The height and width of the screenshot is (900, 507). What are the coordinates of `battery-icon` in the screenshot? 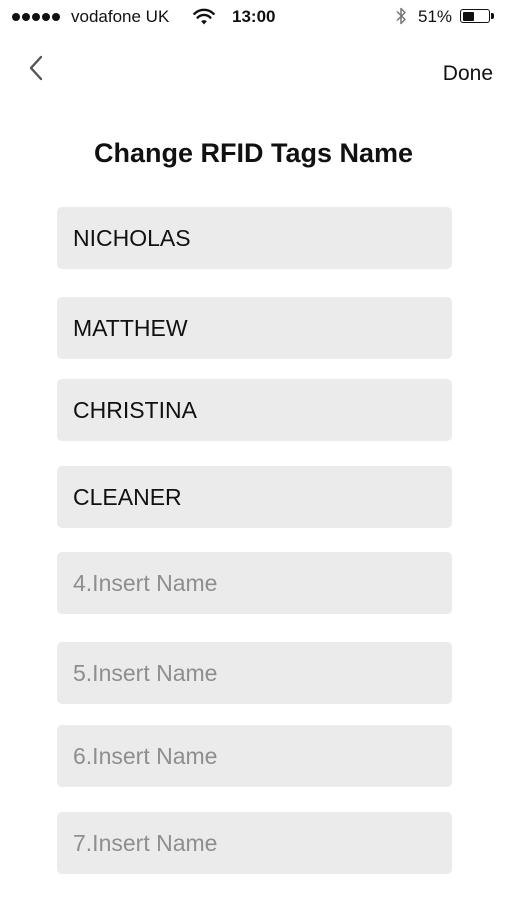 It's located at (475, 16).